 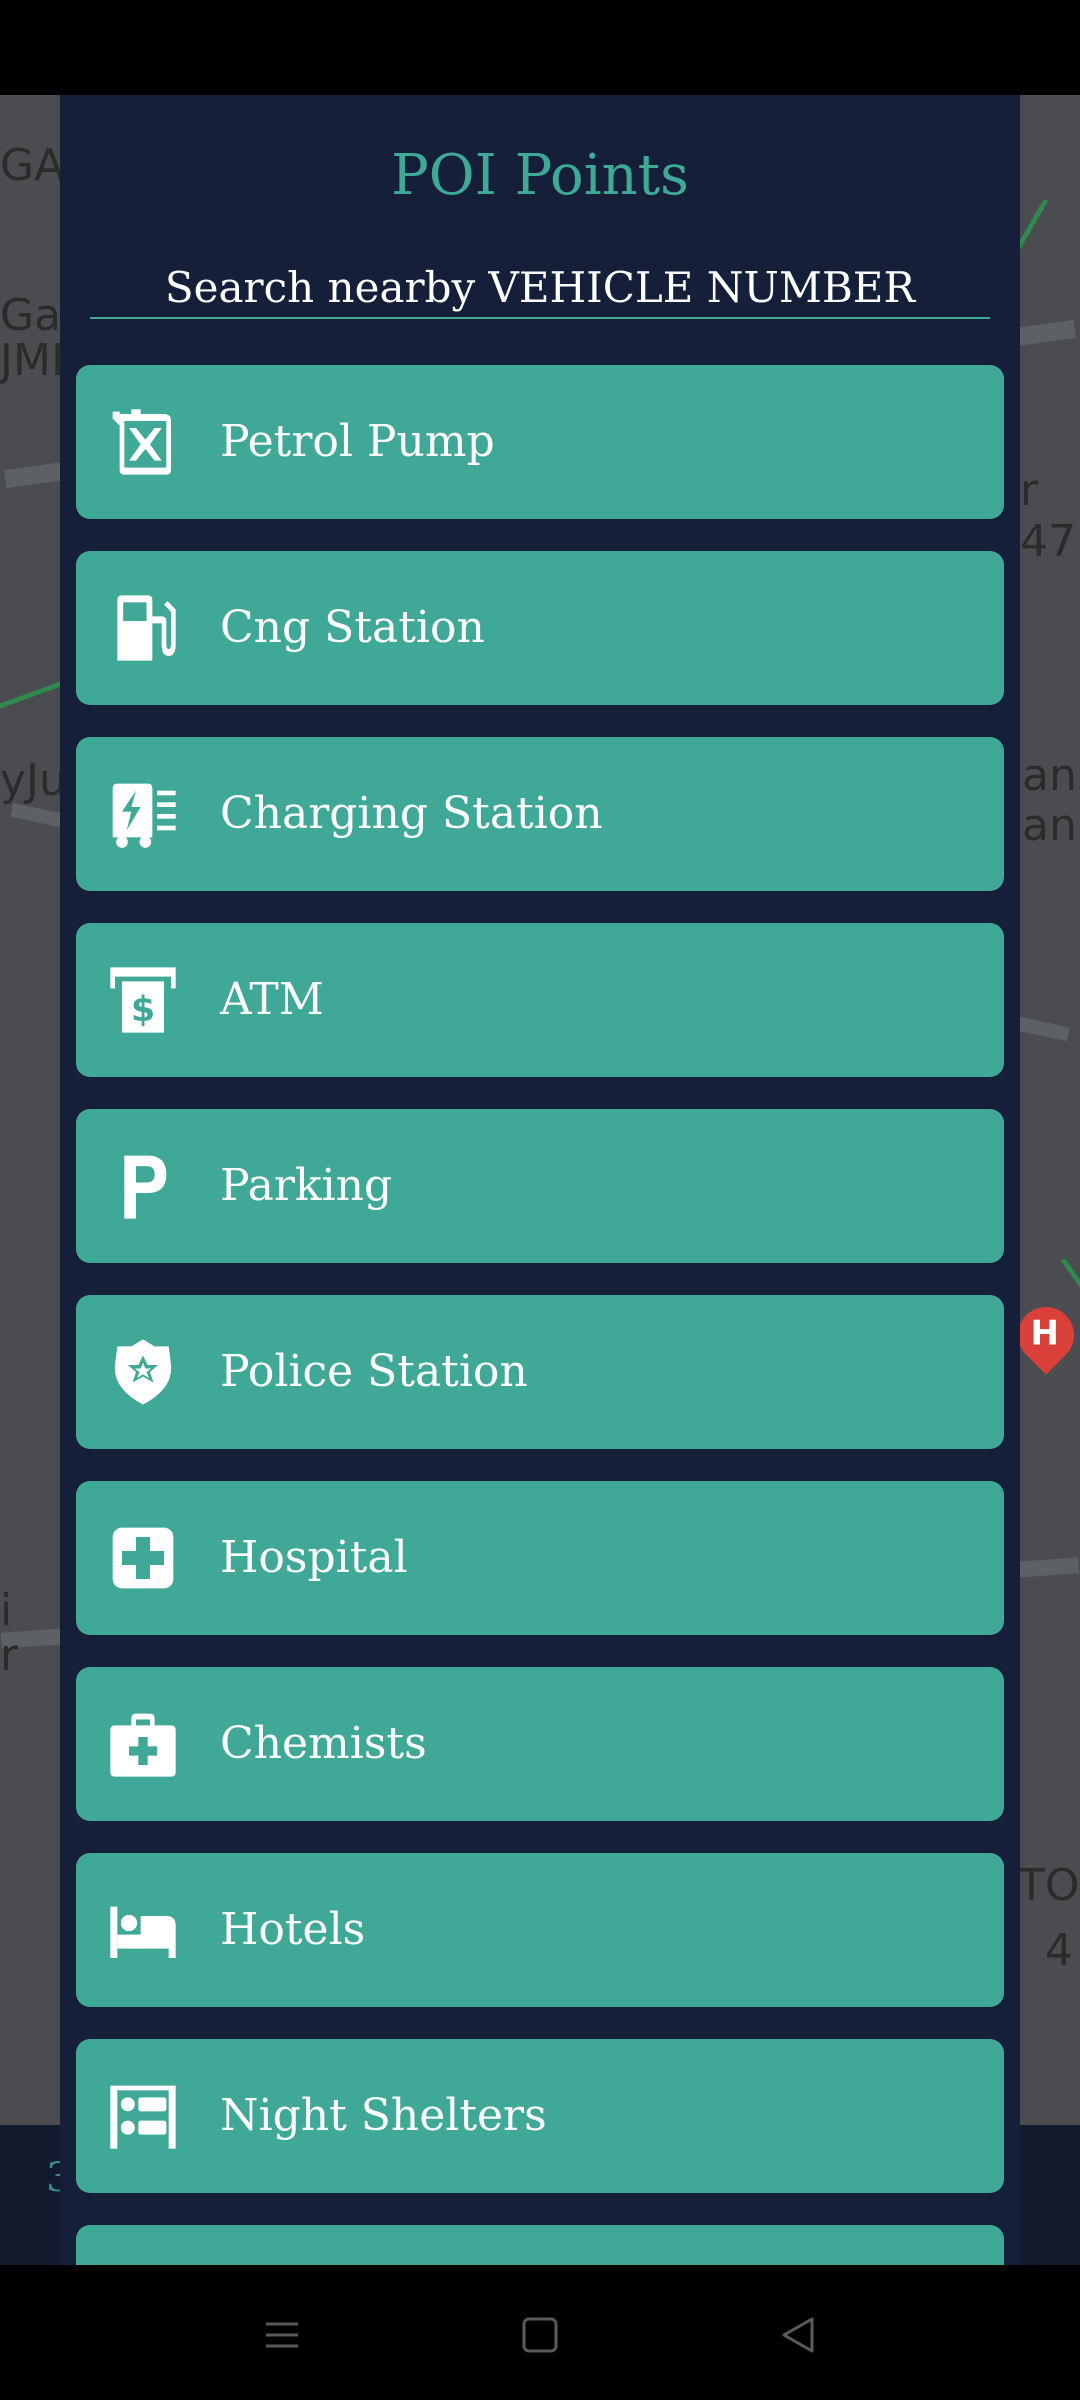 I want to click on poi-label: Hotels, so click(x=293, y=1929).